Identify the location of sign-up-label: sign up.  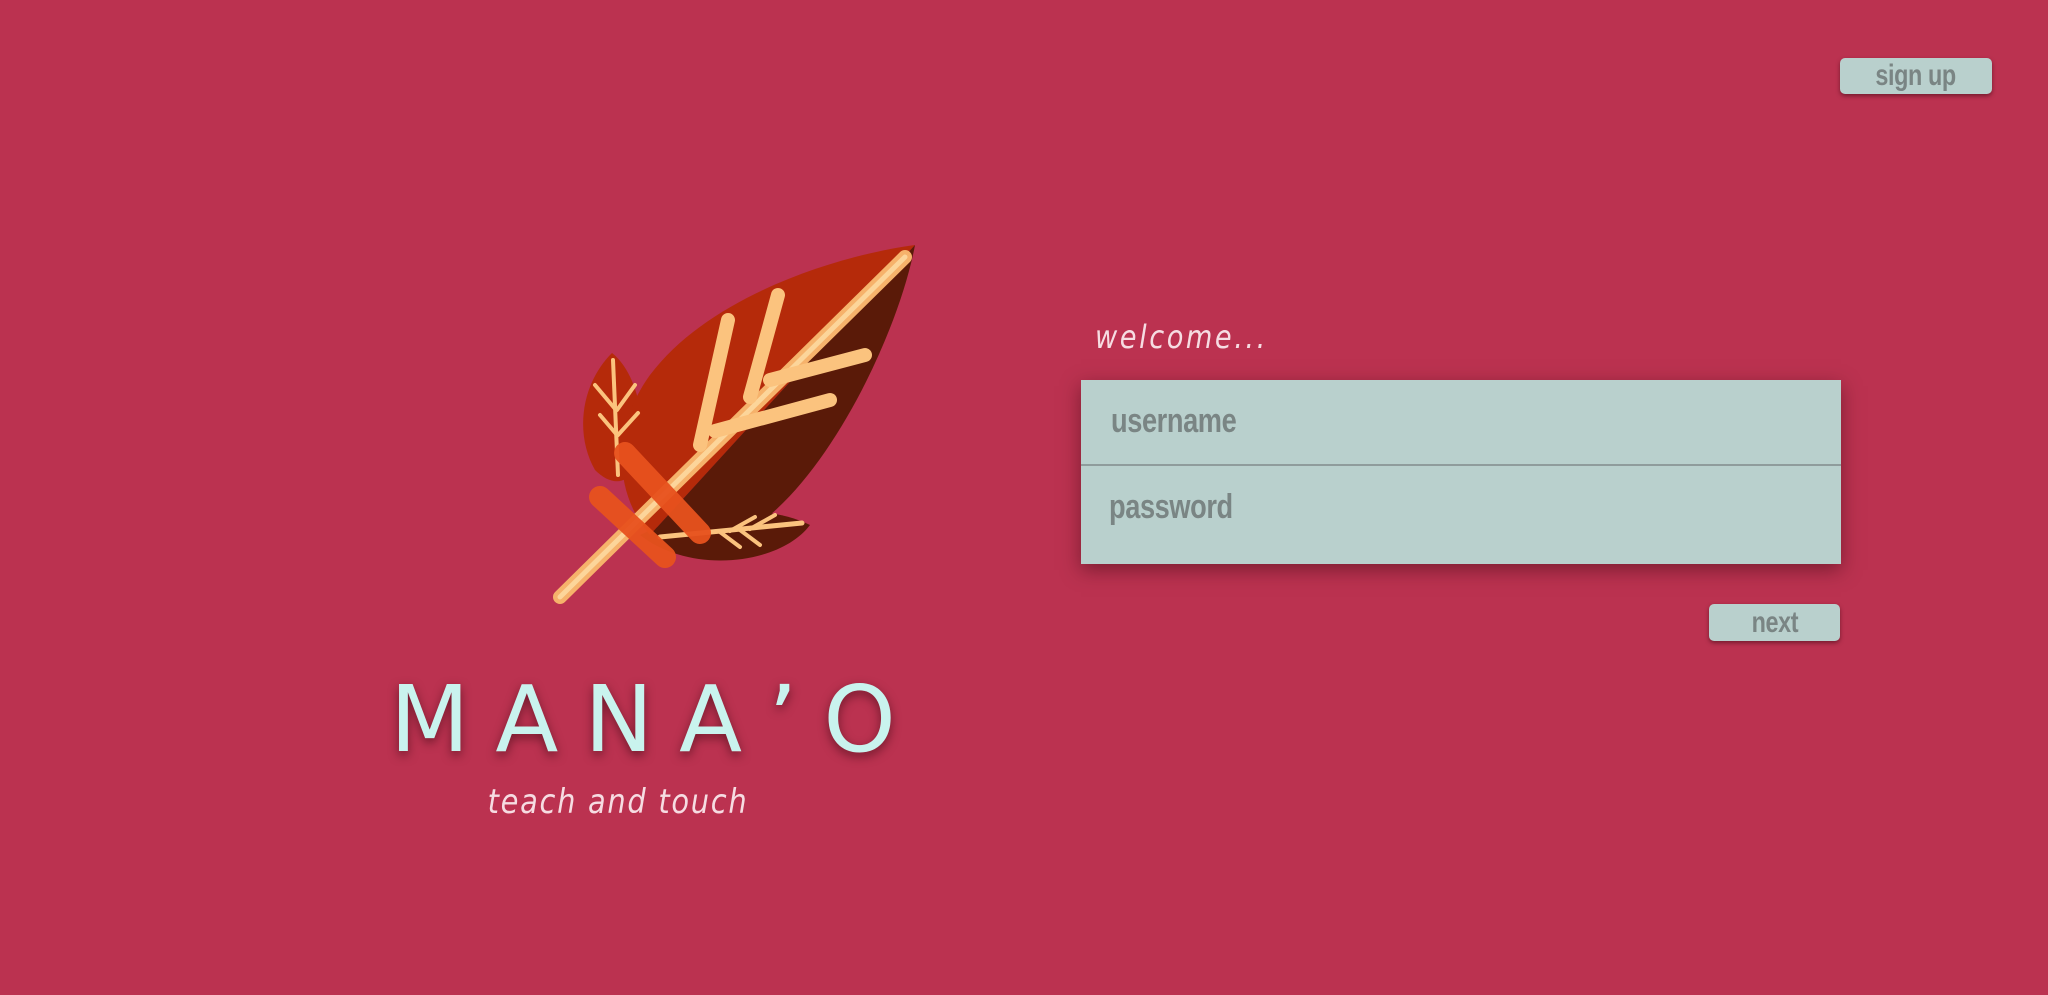
(1916, 75).